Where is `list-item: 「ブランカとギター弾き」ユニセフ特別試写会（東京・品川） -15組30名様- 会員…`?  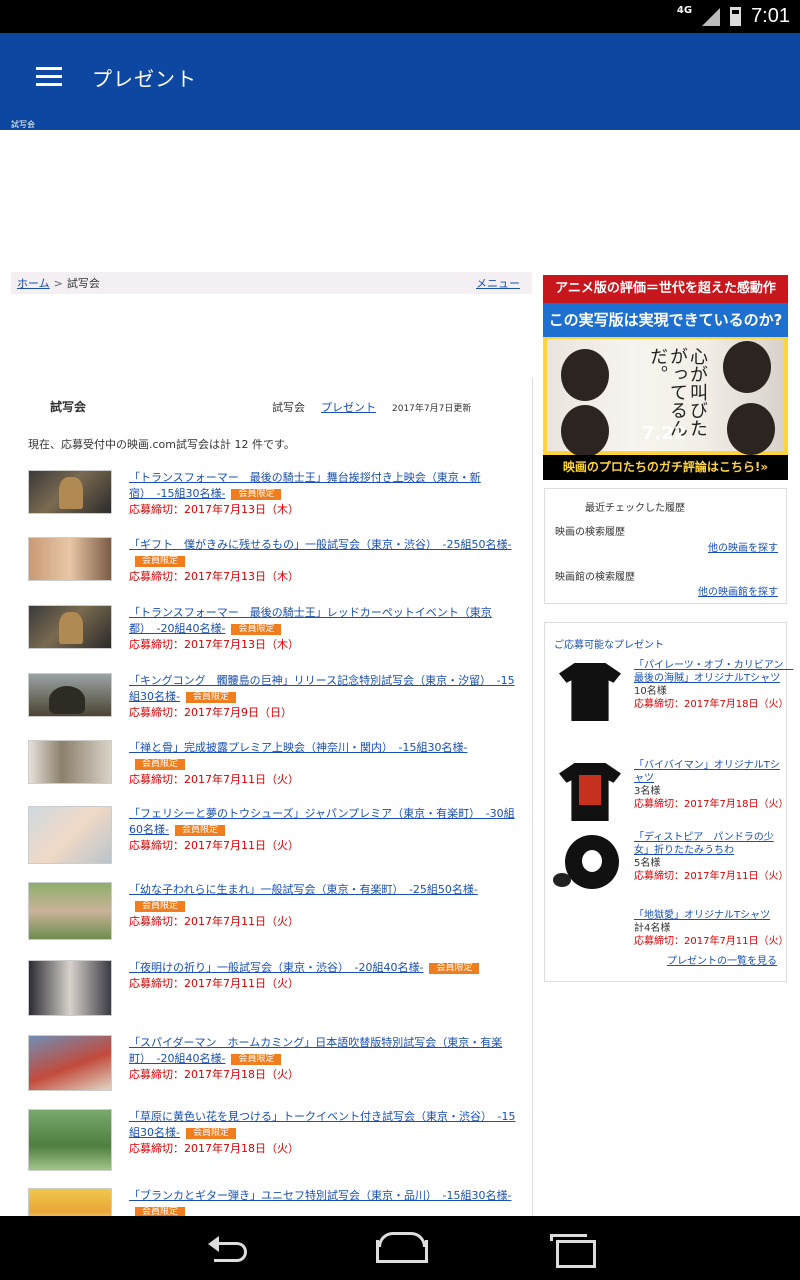
list-item: 「ブランカとギター弾き」ユニセフ特別試写会（東京・品川） -15組30名様- 会員… is located at coordinates (275, 1202).